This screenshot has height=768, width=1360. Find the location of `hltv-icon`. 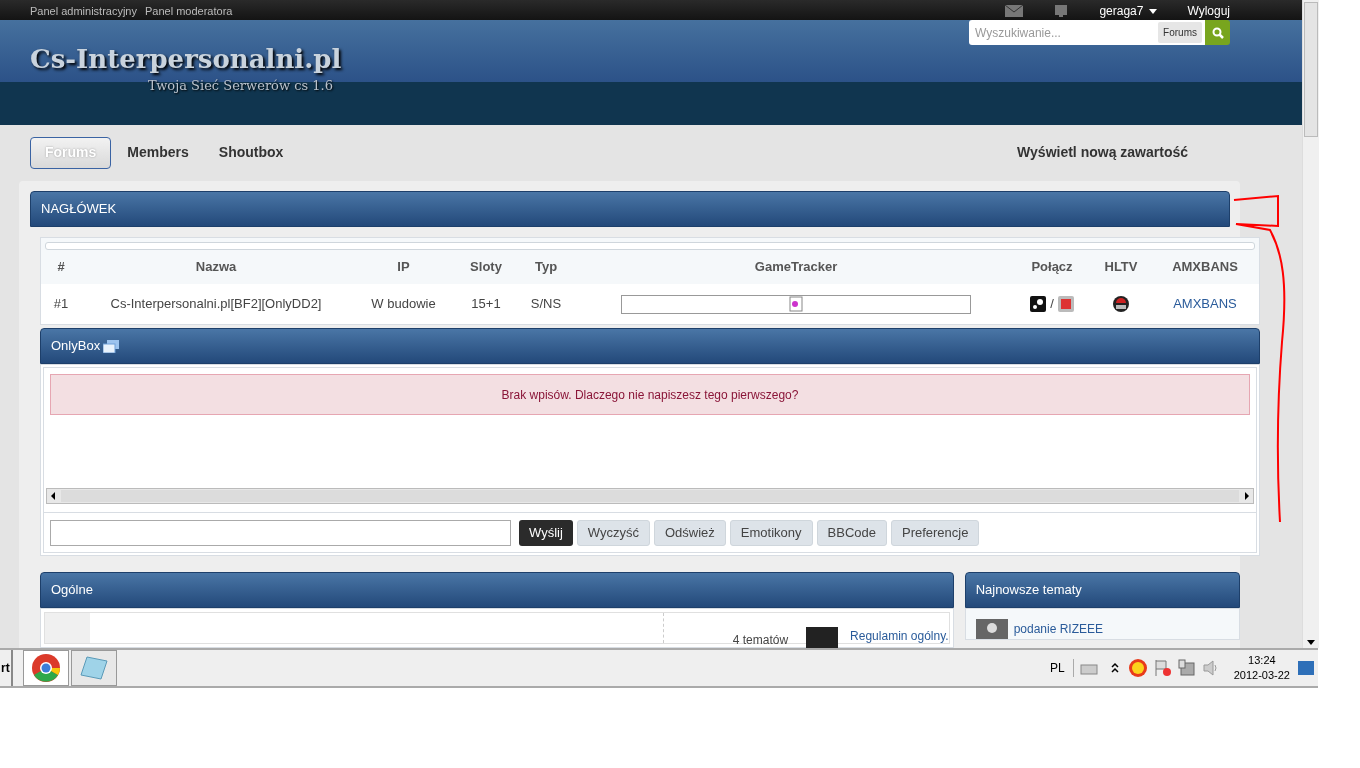

hltv-icon is located at coordinates (1121, 304).